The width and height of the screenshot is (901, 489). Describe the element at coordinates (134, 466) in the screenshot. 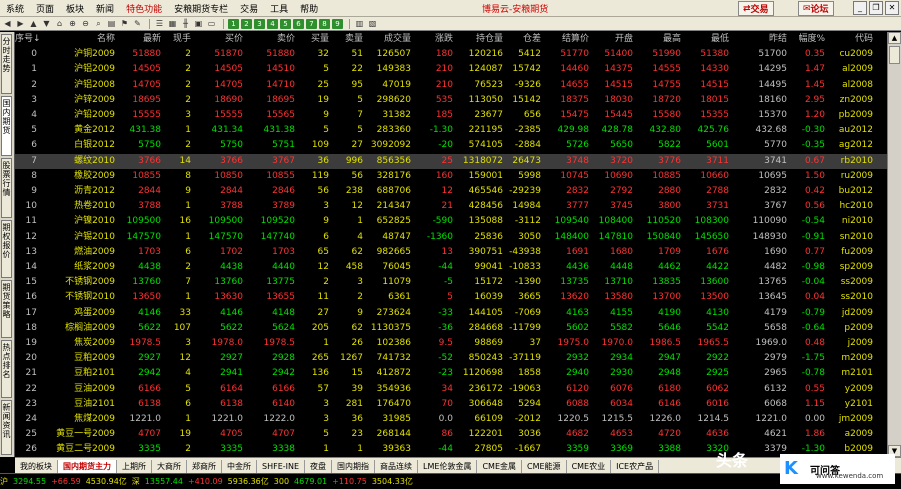

I see `tab-shfe: 上期所` at that location.